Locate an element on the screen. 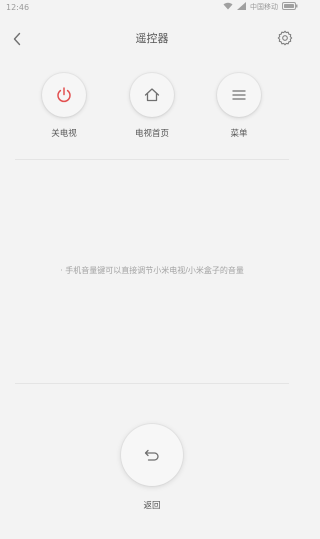 This screenshot has width=320, height=539. wifi-icon is located at coordinates (228, 7).